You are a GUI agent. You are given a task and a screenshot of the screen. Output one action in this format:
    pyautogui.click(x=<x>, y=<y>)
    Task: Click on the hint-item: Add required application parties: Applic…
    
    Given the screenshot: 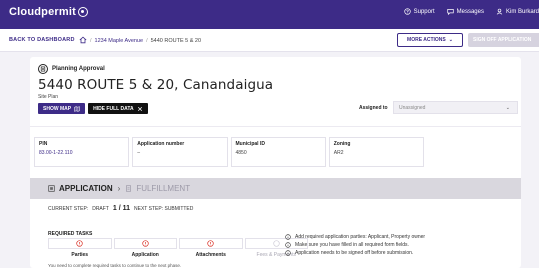 What is the action you would take?
    pyautogui.click(x=355, y=237)
    